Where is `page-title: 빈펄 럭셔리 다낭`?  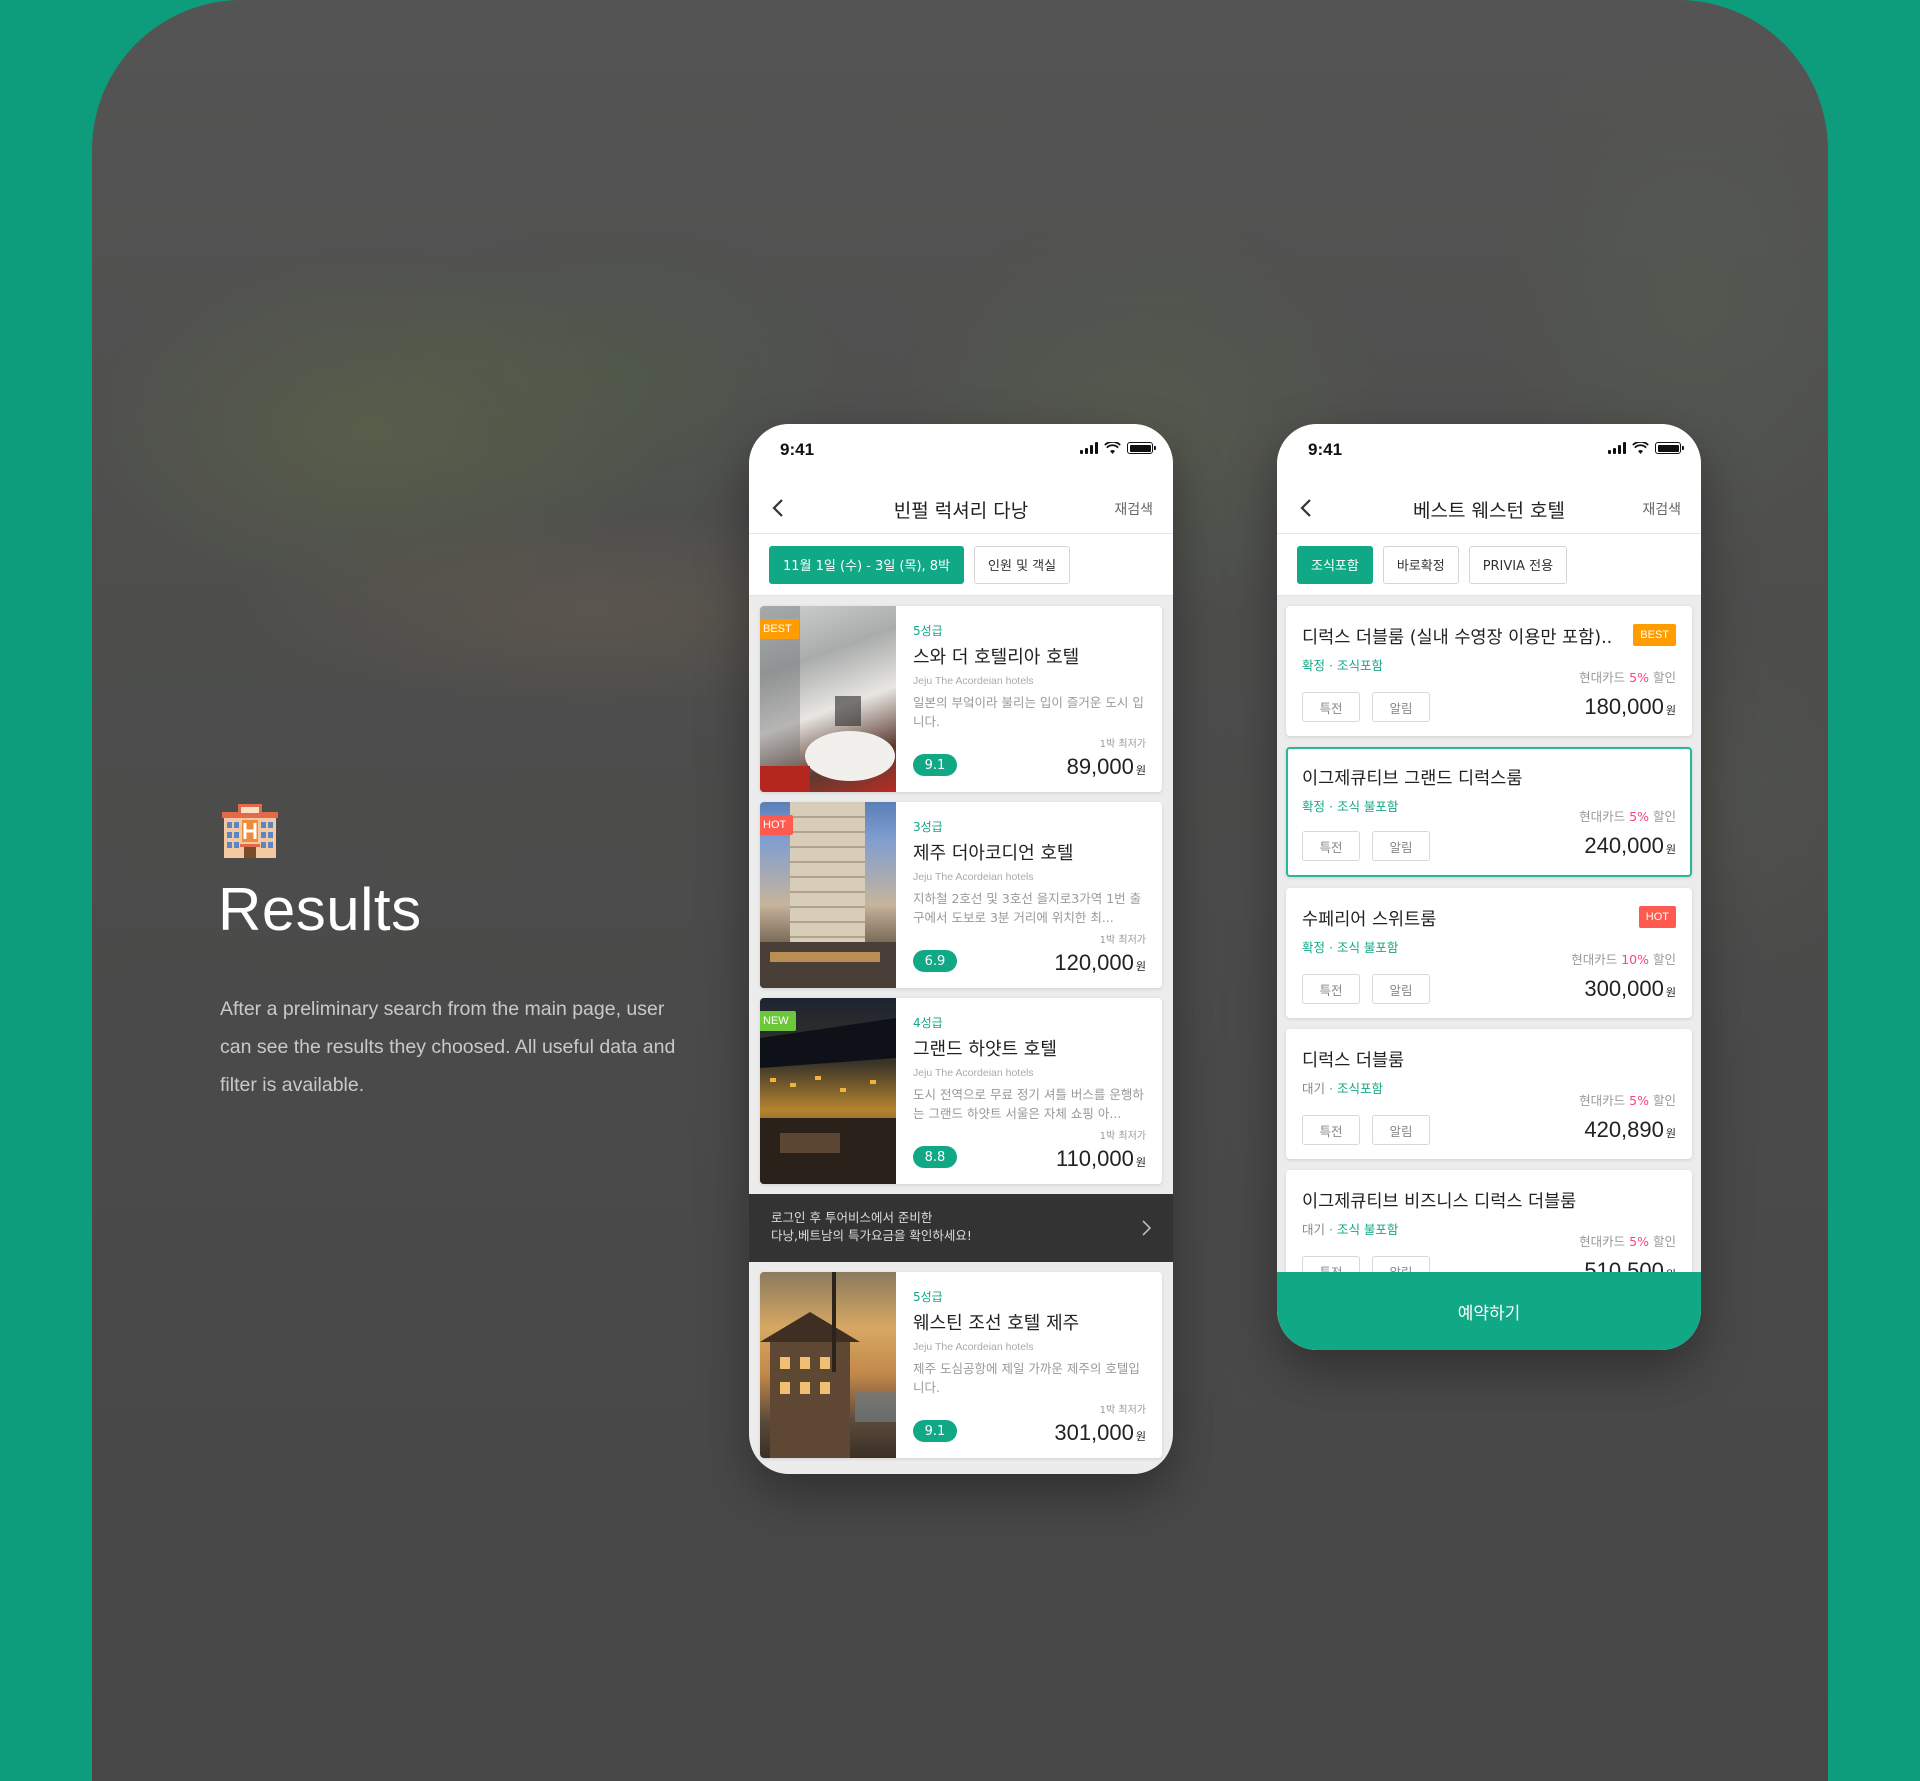 page-title: 빈펄 럭셔리 다낭 is located at coordinates (961, 511).